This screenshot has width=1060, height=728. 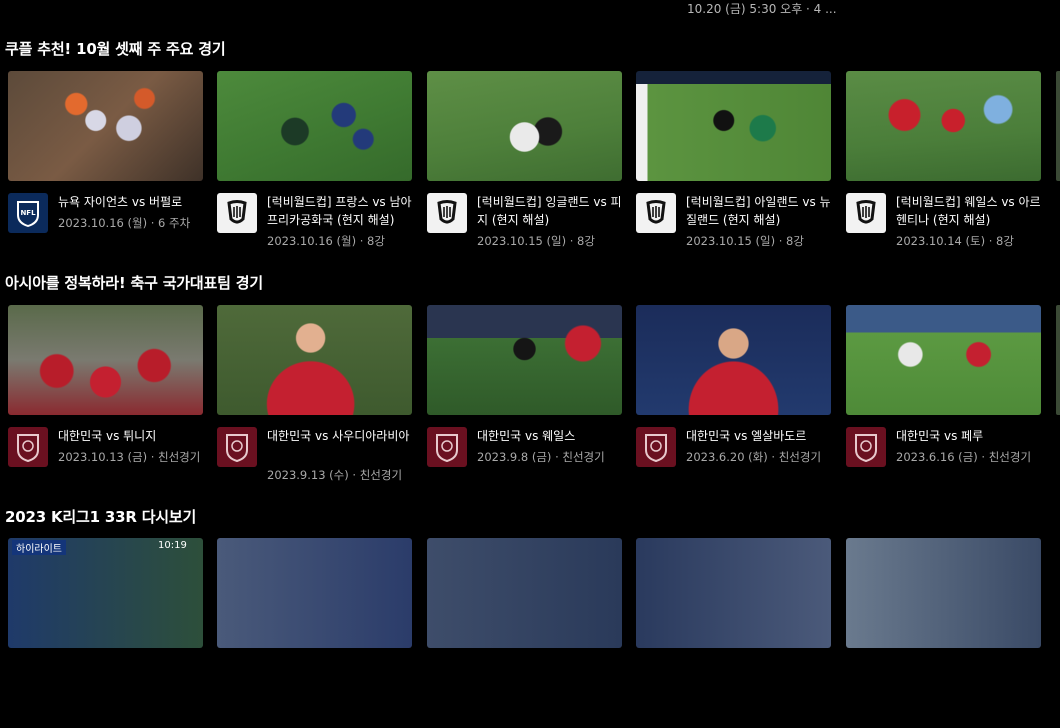 What do you see at coordinates (549, 436) in the screenshot?
I see `card-title: 대한민국 vs 웨일스` at bounding box center [549, 436].